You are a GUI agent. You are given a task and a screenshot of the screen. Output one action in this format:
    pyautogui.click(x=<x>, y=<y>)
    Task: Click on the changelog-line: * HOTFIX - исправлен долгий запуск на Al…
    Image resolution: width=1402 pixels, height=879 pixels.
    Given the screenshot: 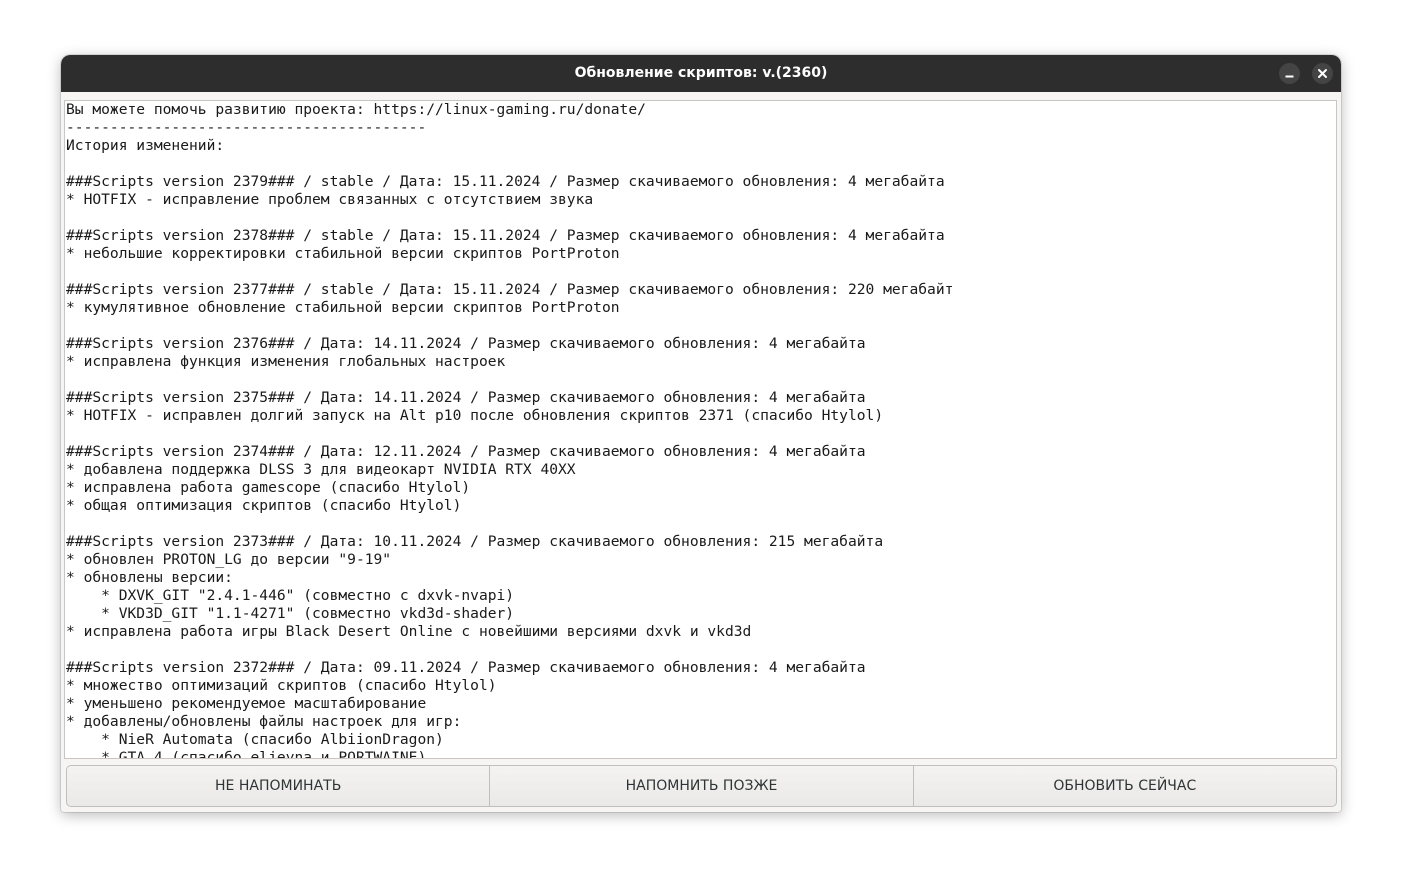 What is the action you would take?
    pyautogui.click(x=475, y=415)
    